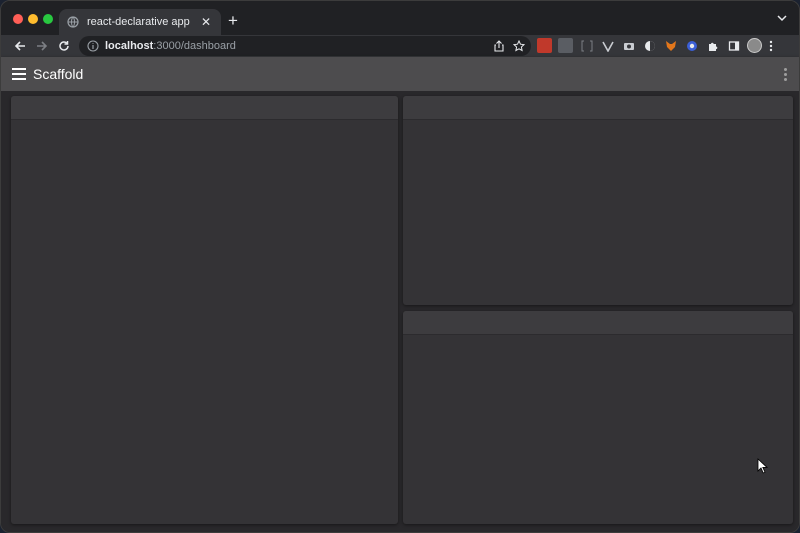 The width and height of the screenshot is (800, 533). Describe the element at coordinates (712, 45) in the screenshot. I see `puzzle-piece-icon` at that location.